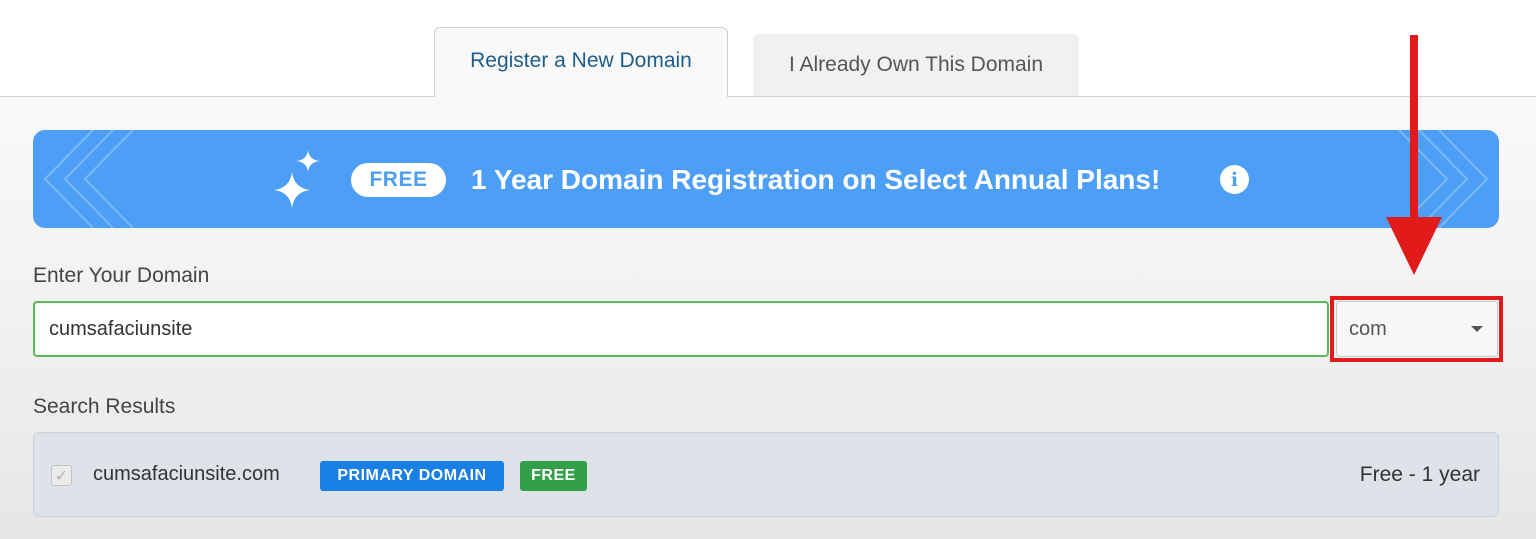 The height and width of the screenshot is (539, 1536). I want to click on tab-already-own-domain: I Already Own This Domain, so click(916, 65).